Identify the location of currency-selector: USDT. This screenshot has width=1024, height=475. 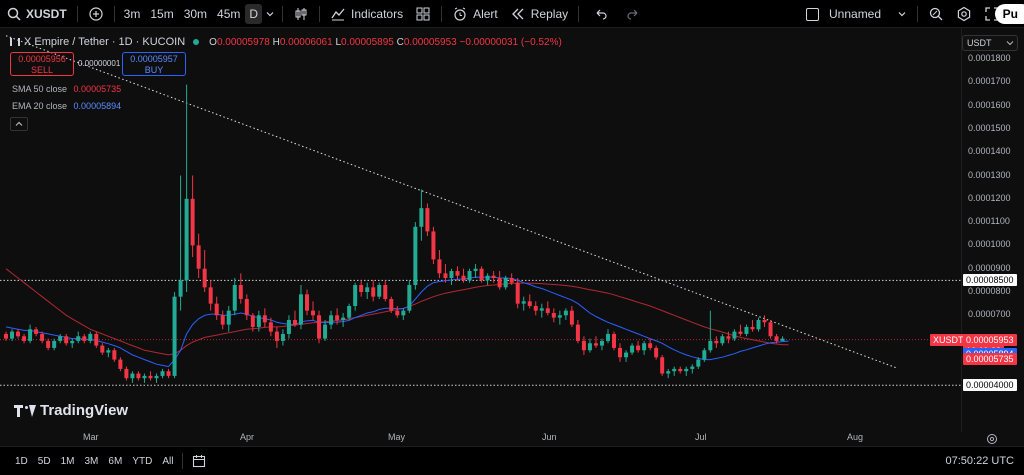
(990, 43).